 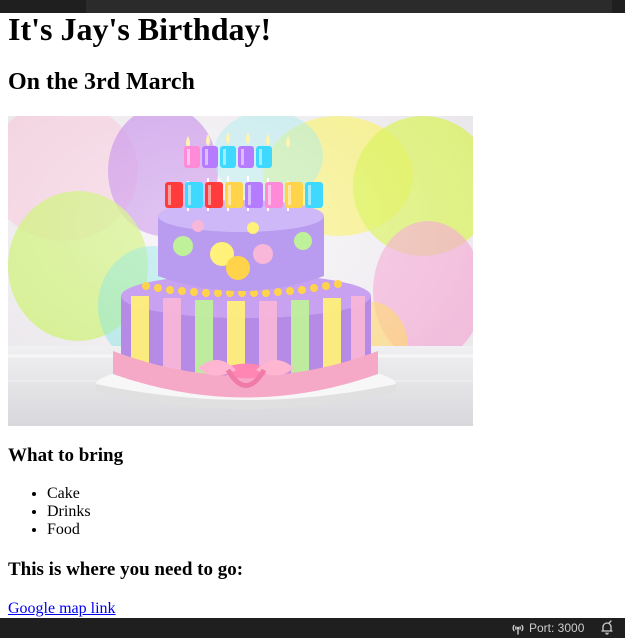 I want to click on bring-list: Cake Drinks Food, so click(x=316, y=512).